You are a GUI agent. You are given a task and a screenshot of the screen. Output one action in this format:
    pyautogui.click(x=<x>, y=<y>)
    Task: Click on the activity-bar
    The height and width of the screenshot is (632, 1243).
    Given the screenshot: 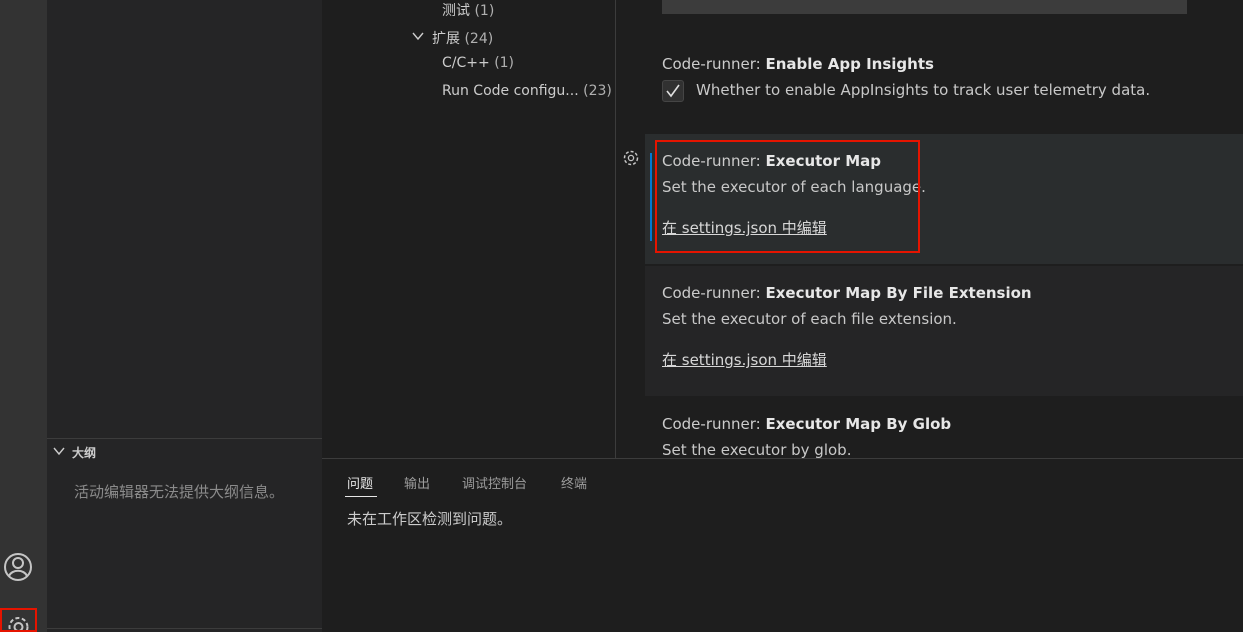 What is the action you would take?
    pyautogui.click(x=23, y=316)
    